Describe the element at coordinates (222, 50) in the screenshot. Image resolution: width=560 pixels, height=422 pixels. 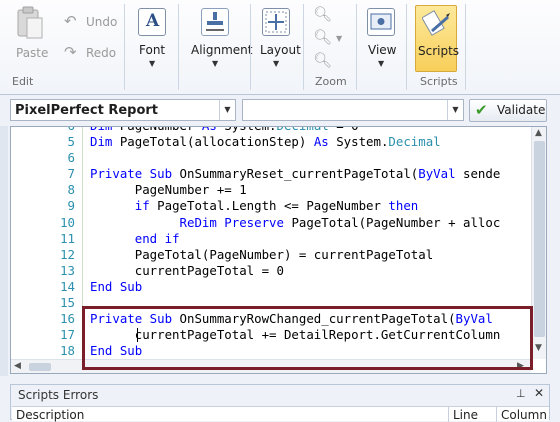
I see `alignment-label: Alignment` at that location.